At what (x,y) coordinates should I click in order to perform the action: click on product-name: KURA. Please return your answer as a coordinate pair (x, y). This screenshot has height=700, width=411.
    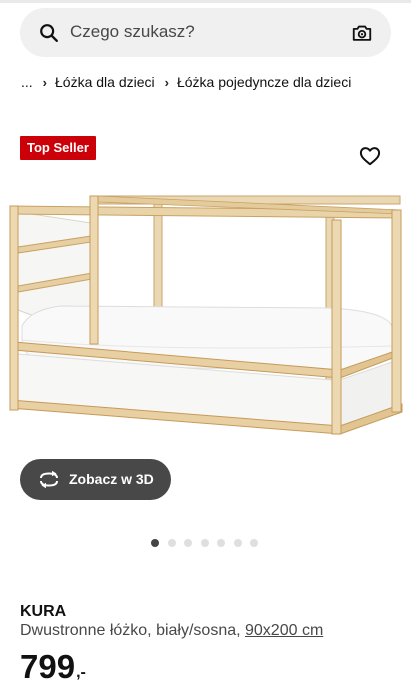
    Looking at the image, I should click on (43, 611).